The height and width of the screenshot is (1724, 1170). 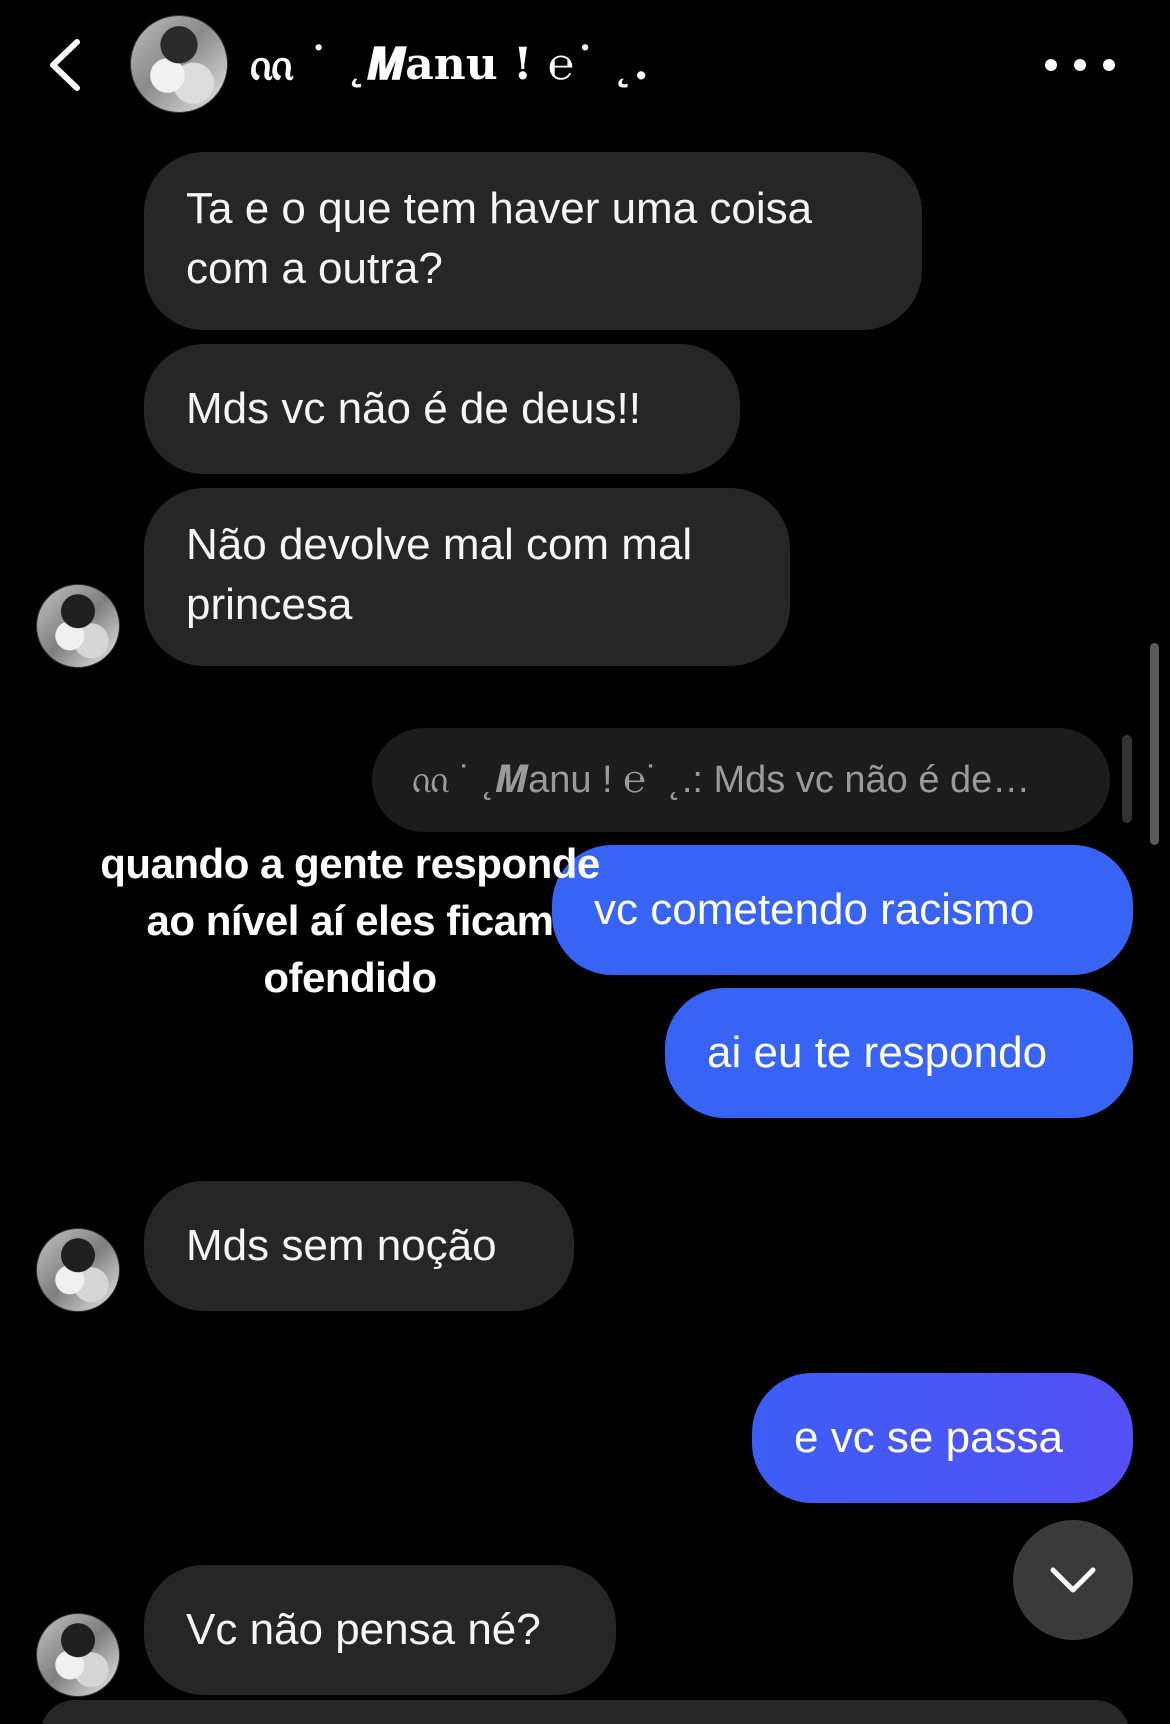 I want to click on message-line: e vc se passa, so click(x=929, y=1437).